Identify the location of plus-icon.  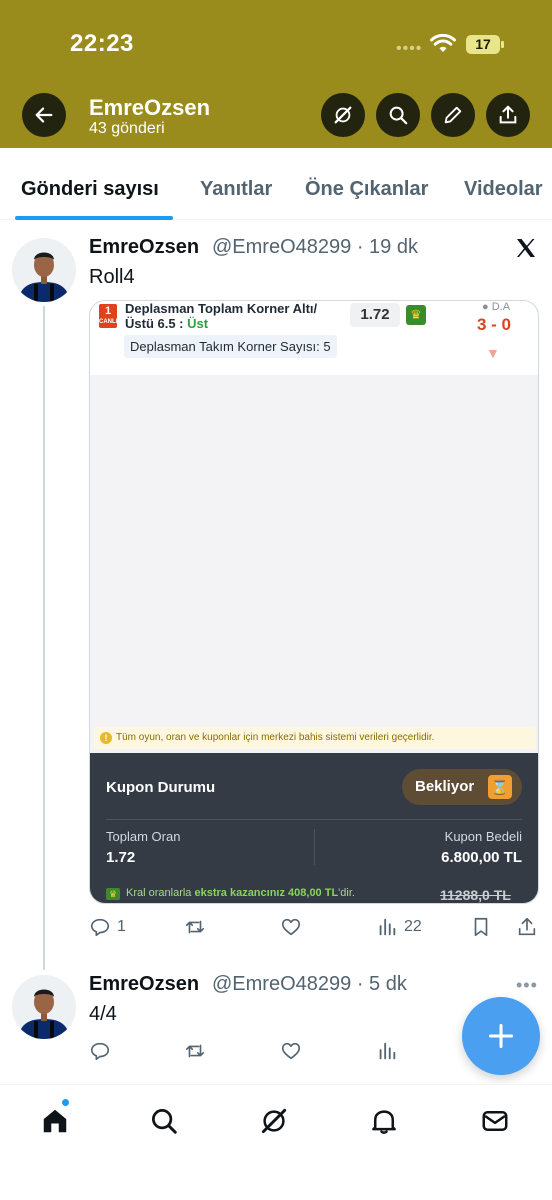
(501, 1036).